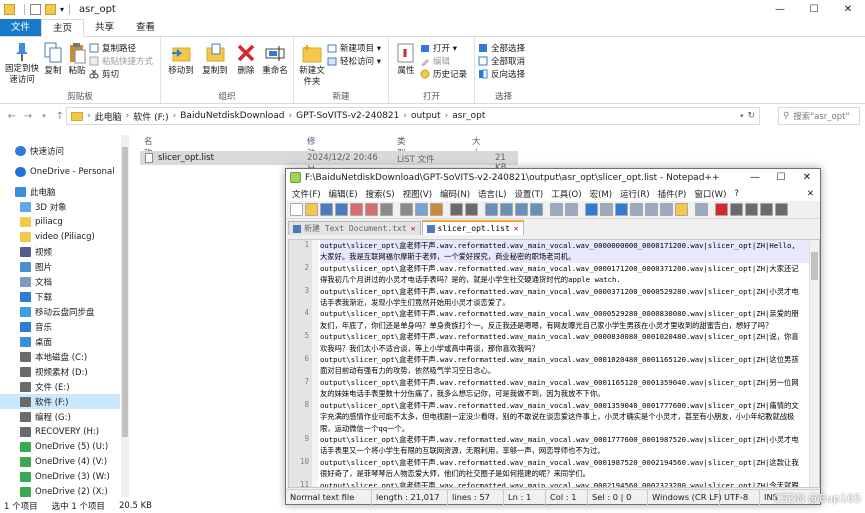 The image size is (865, 513). What do you see at coordinates (701, 209) in the screenshot?
I see `monitor-icon` at bounding box center [701, 209].